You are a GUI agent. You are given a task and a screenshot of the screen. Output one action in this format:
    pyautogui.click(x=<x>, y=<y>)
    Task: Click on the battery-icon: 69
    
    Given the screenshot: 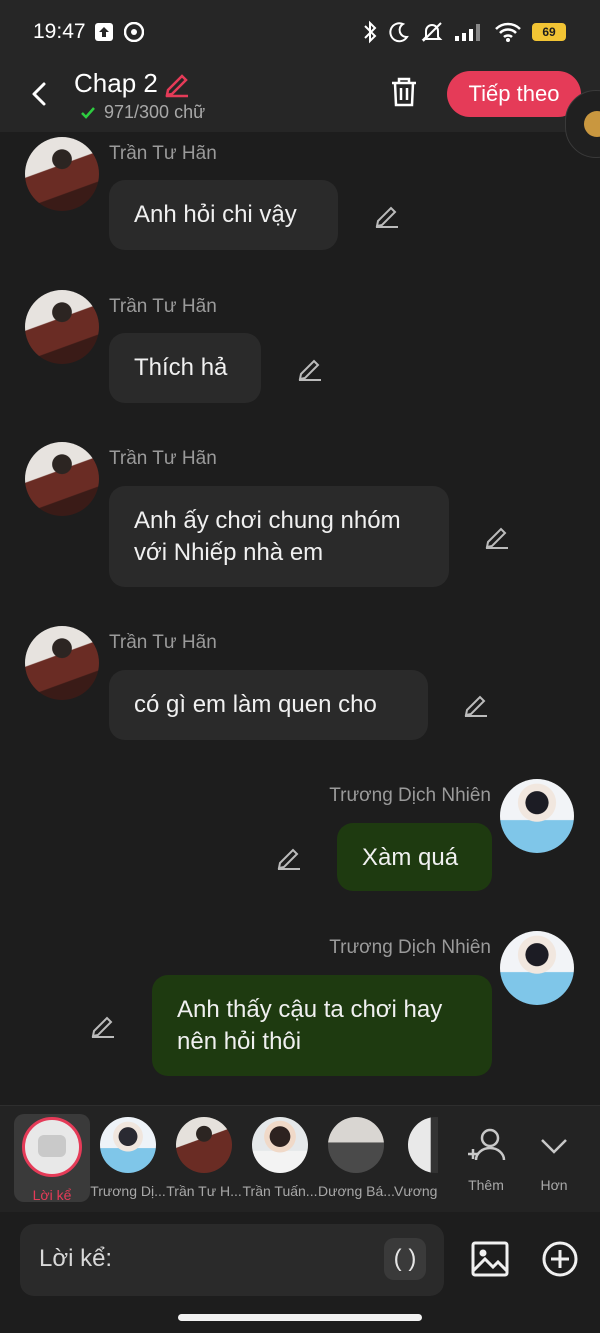 What is the action you would take?
    pyautogui.click(x=549, y=32)
    